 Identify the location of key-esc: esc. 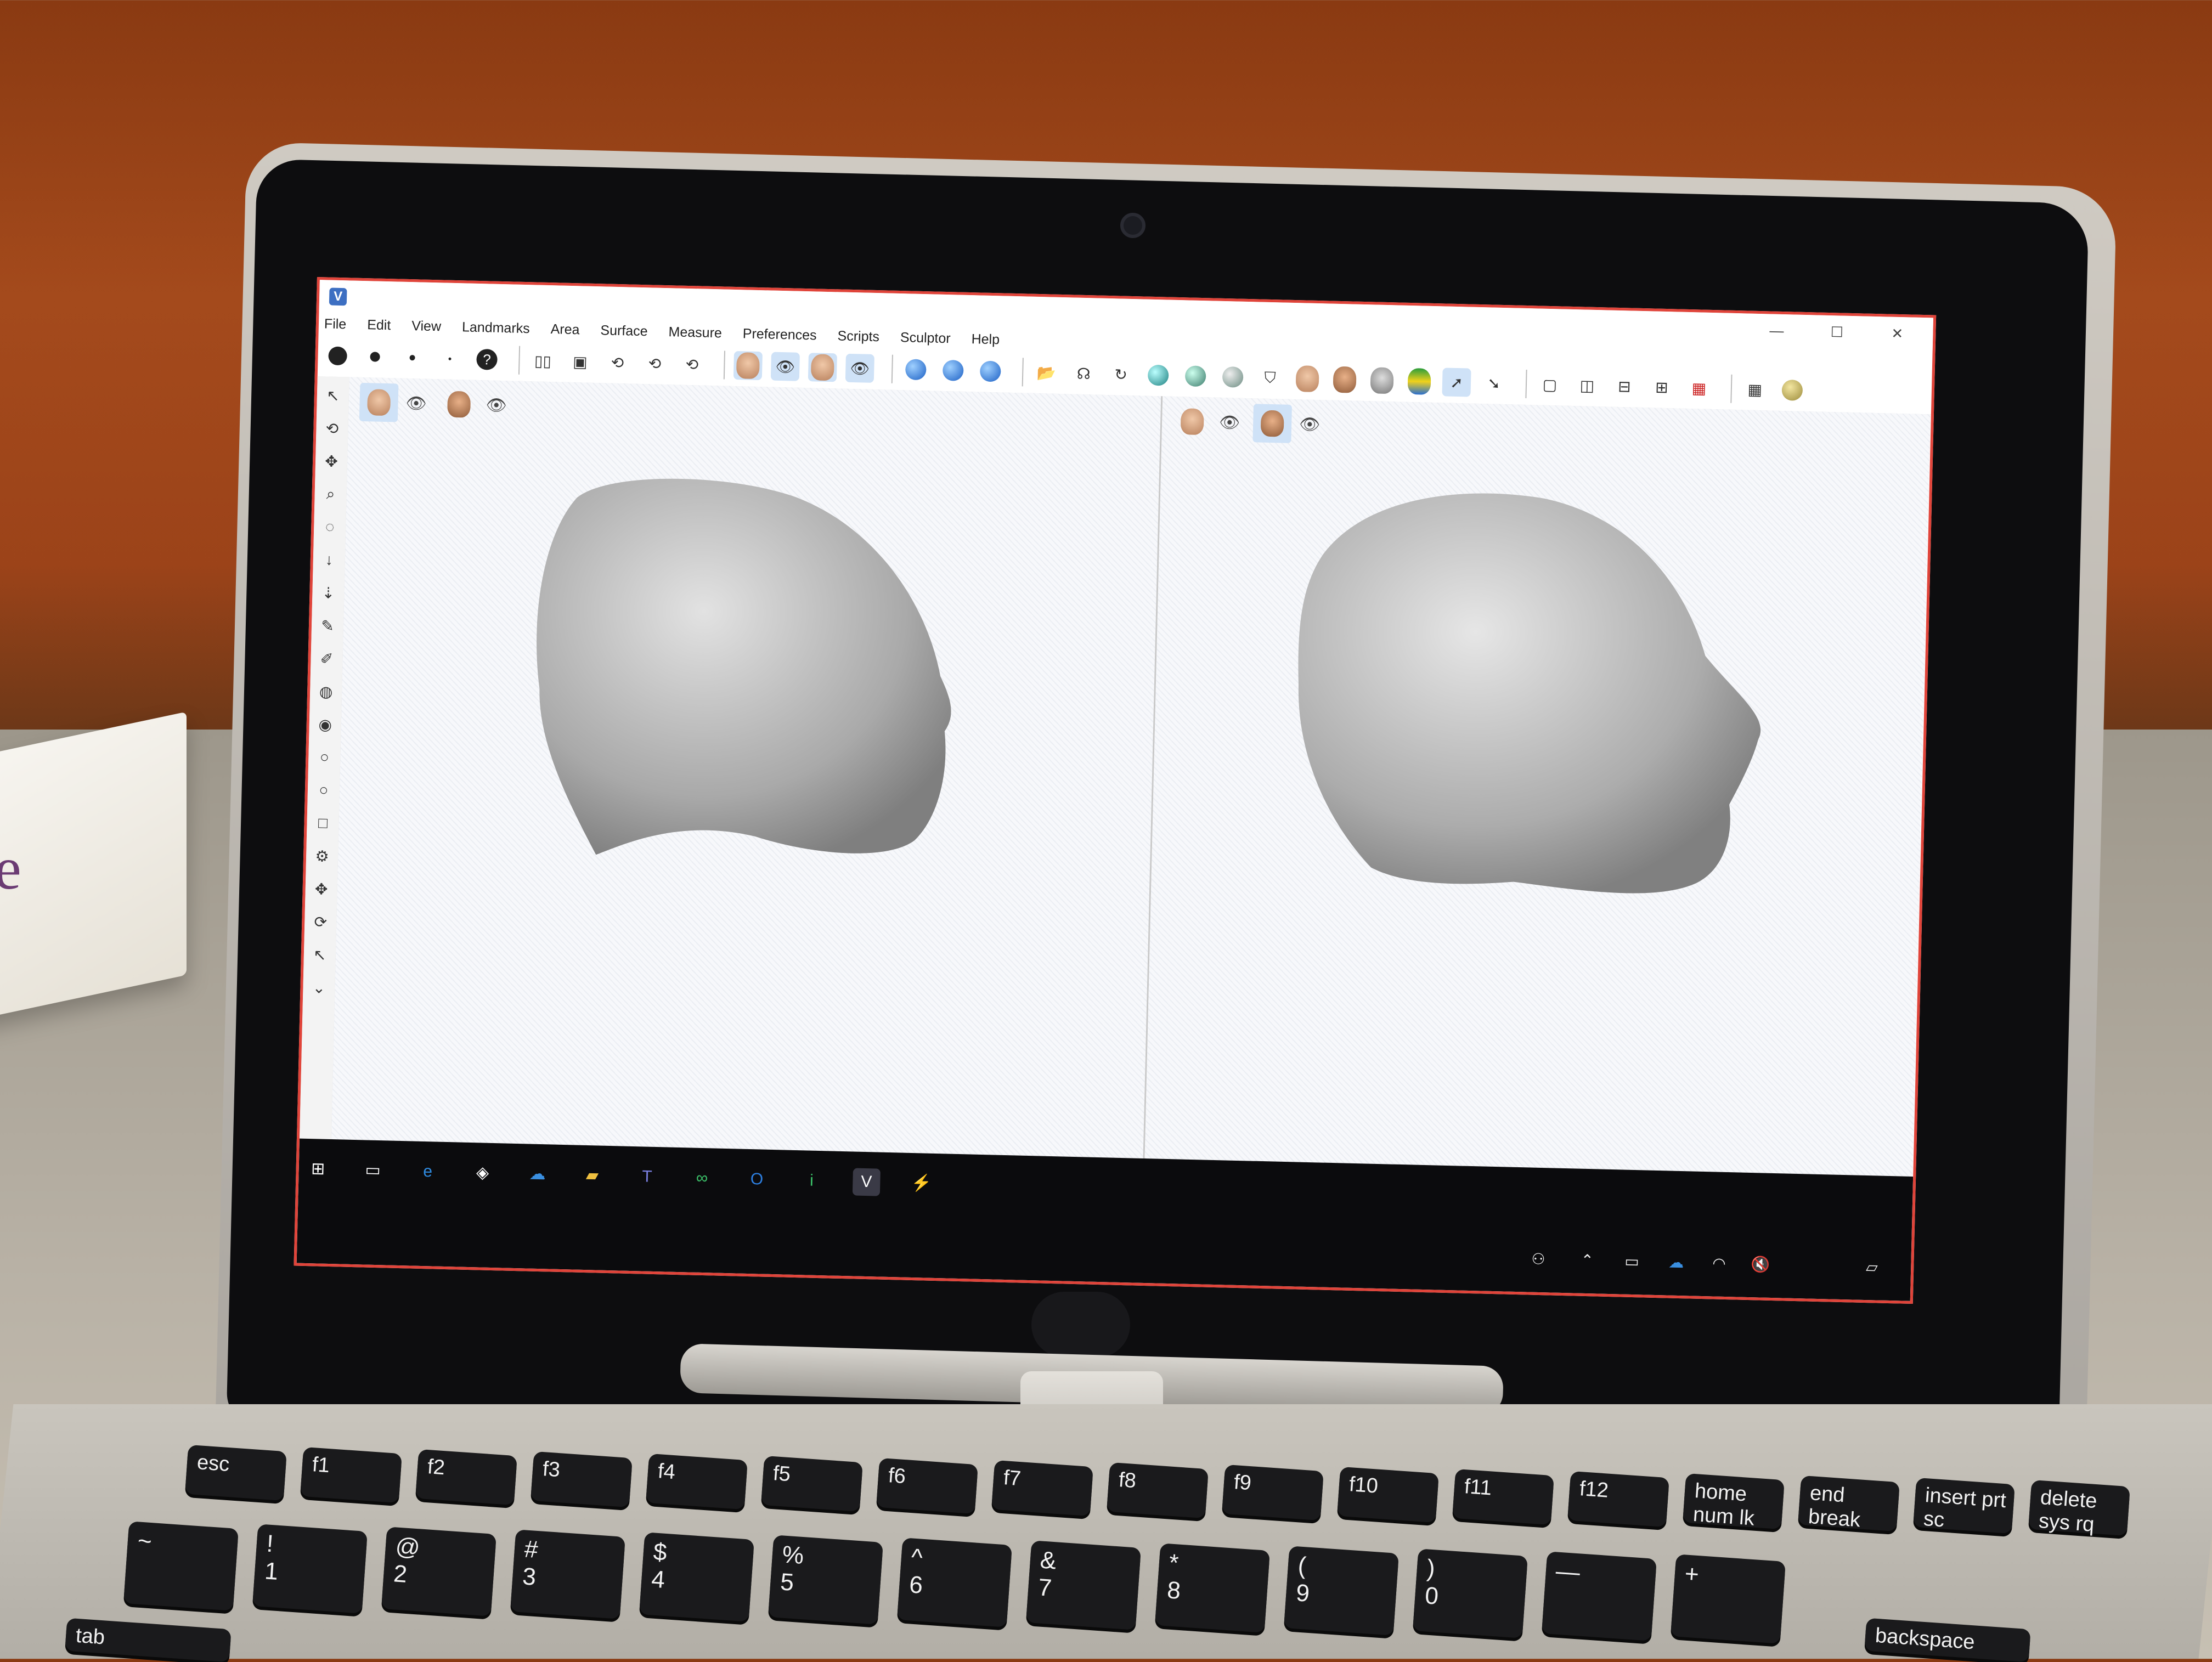
(236, 1472).